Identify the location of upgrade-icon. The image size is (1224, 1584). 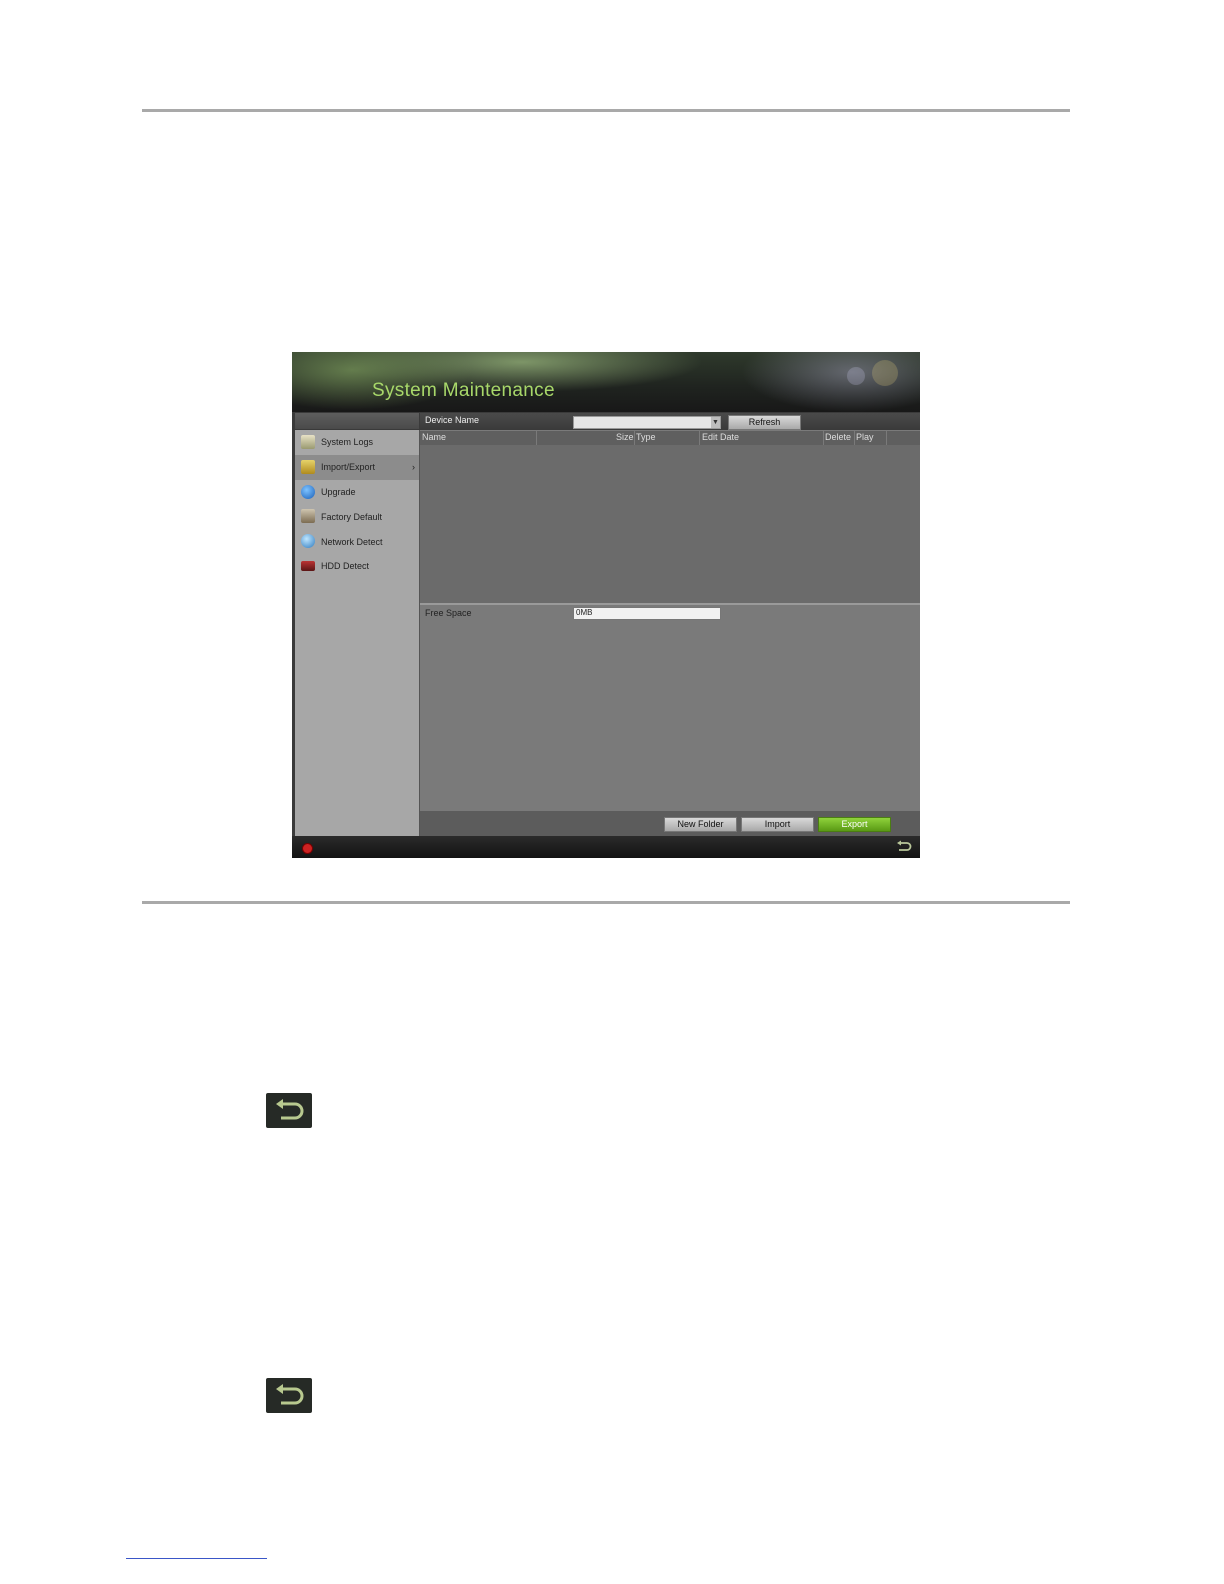
(308, 491).